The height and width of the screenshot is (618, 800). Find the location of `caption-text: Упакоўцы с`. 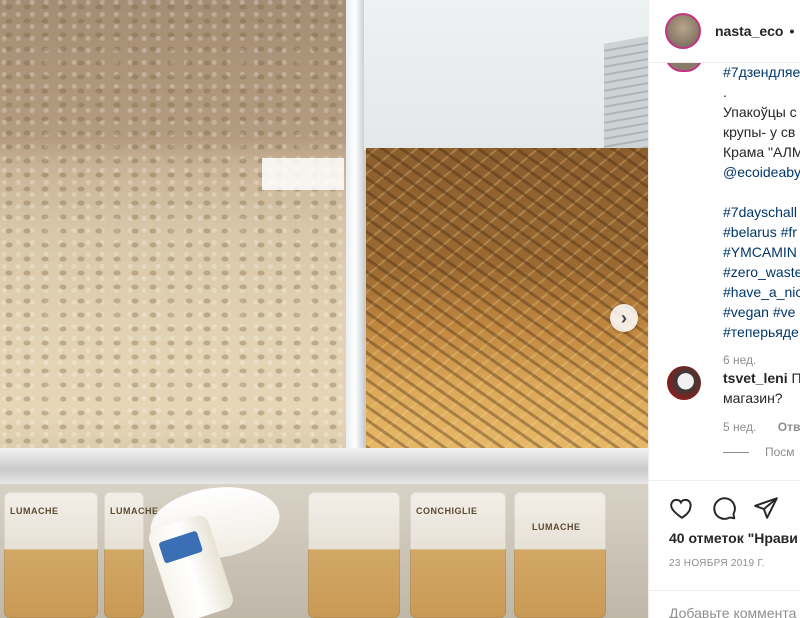

caption-text: Упакоўцы с is located at coordinates (760, 112).